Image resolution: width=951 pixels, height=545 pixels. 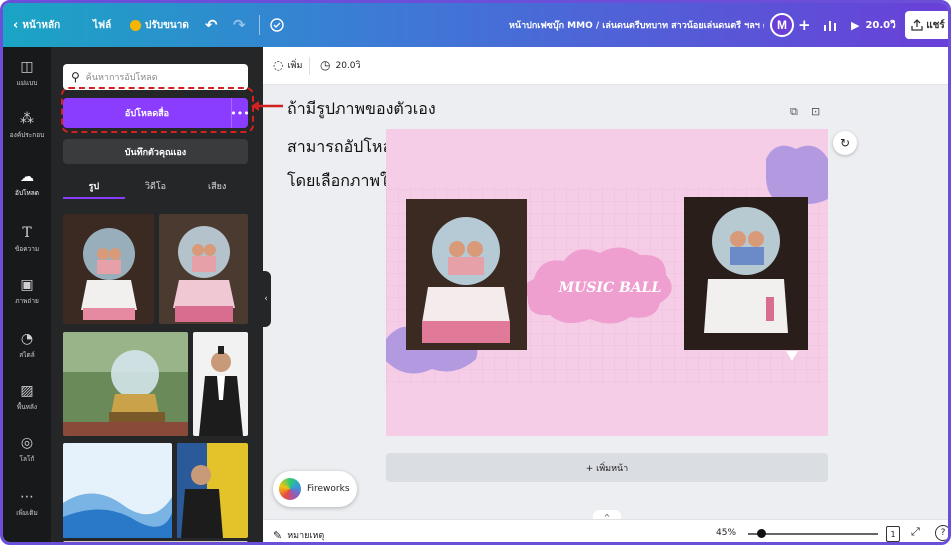 I want to click on zoom-level: 45%, so click(x=726, y=533).